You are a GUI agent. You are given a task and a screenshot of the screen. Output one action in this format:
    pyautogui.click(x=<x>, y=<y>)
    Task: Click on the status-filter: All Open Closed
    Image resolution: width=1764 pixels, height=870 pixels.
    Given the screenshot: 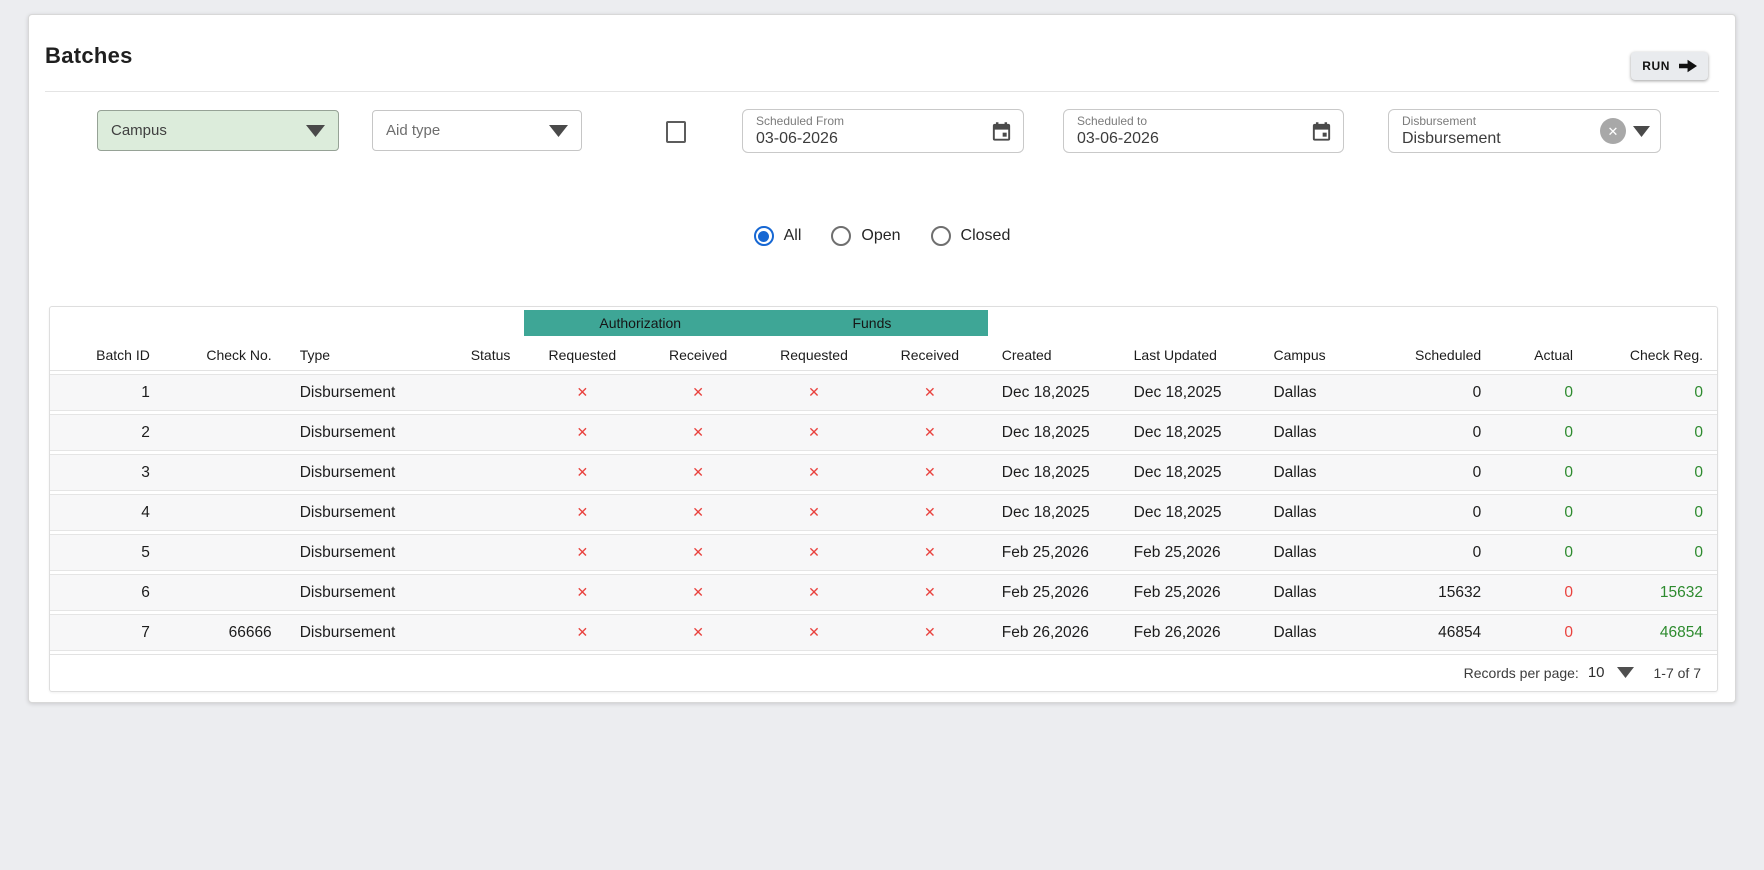 What is the action you would take?
    pyautogui.click(x=882, y=236)
    